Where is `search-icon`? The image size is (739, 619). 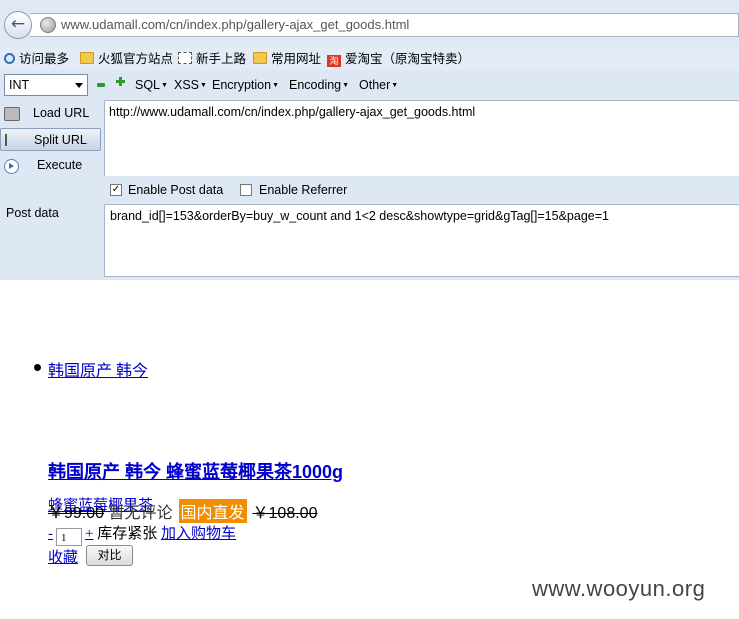 search-icon is located at coordinates (9, 58).